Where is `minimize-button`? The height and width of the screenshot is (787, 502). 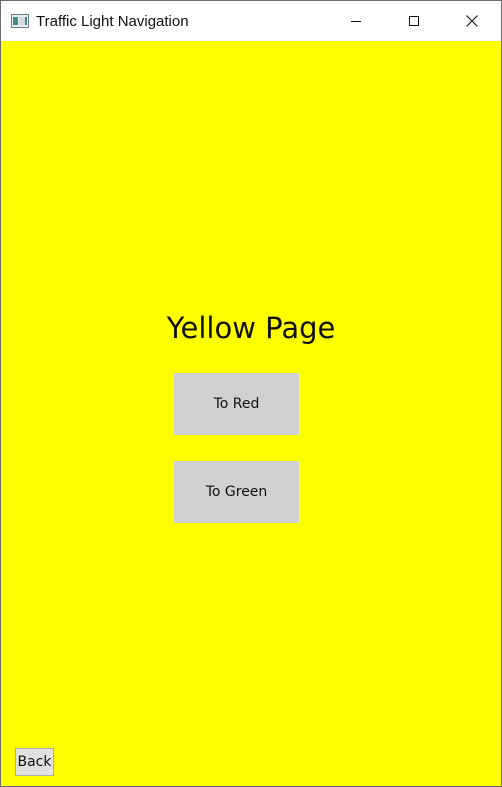 minimize-button is located at coordinates (356, 21).